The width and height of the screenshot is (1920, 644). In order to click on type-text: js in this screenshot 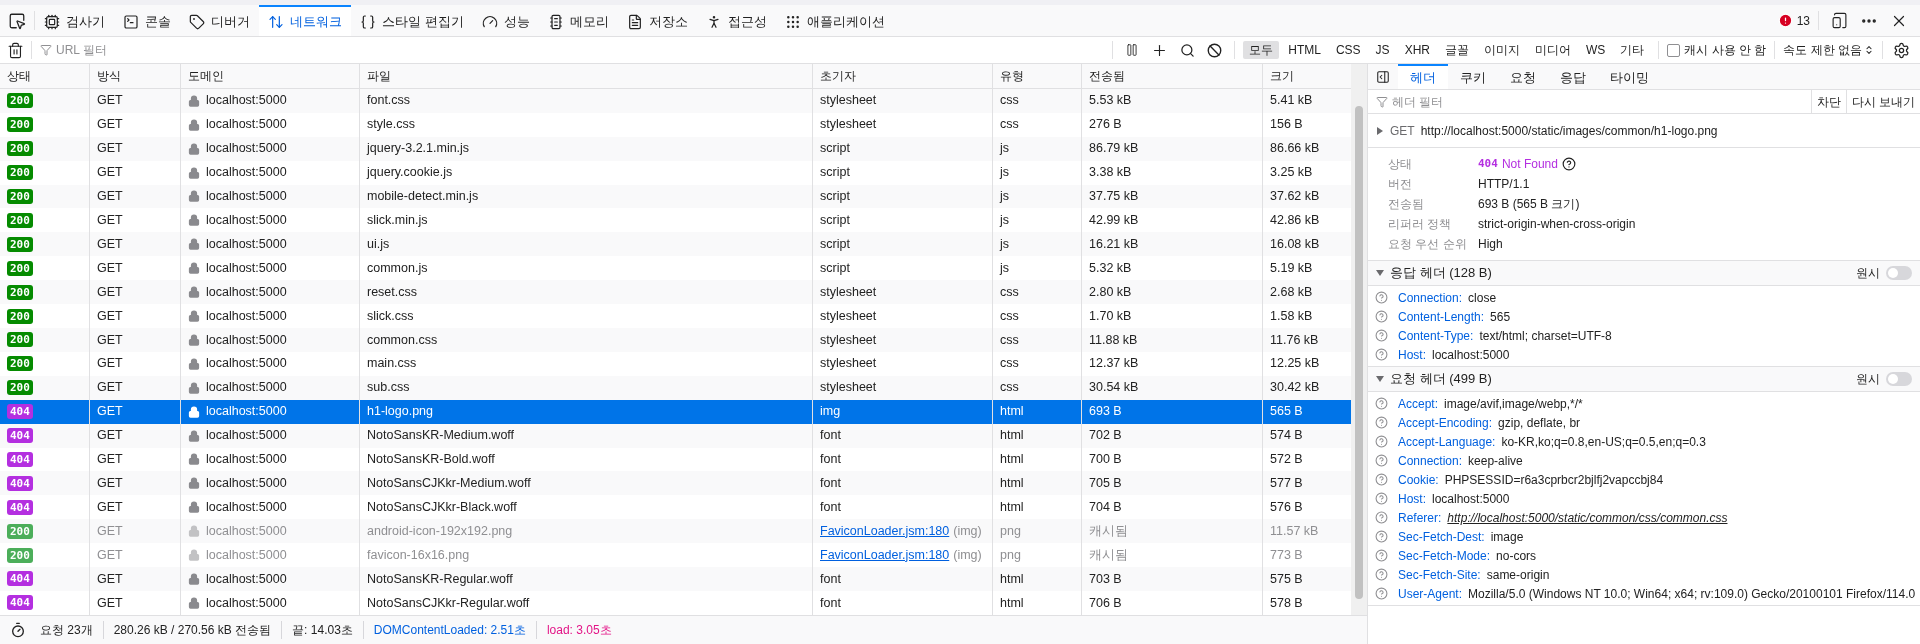, I will do `click(1005, 244)`.